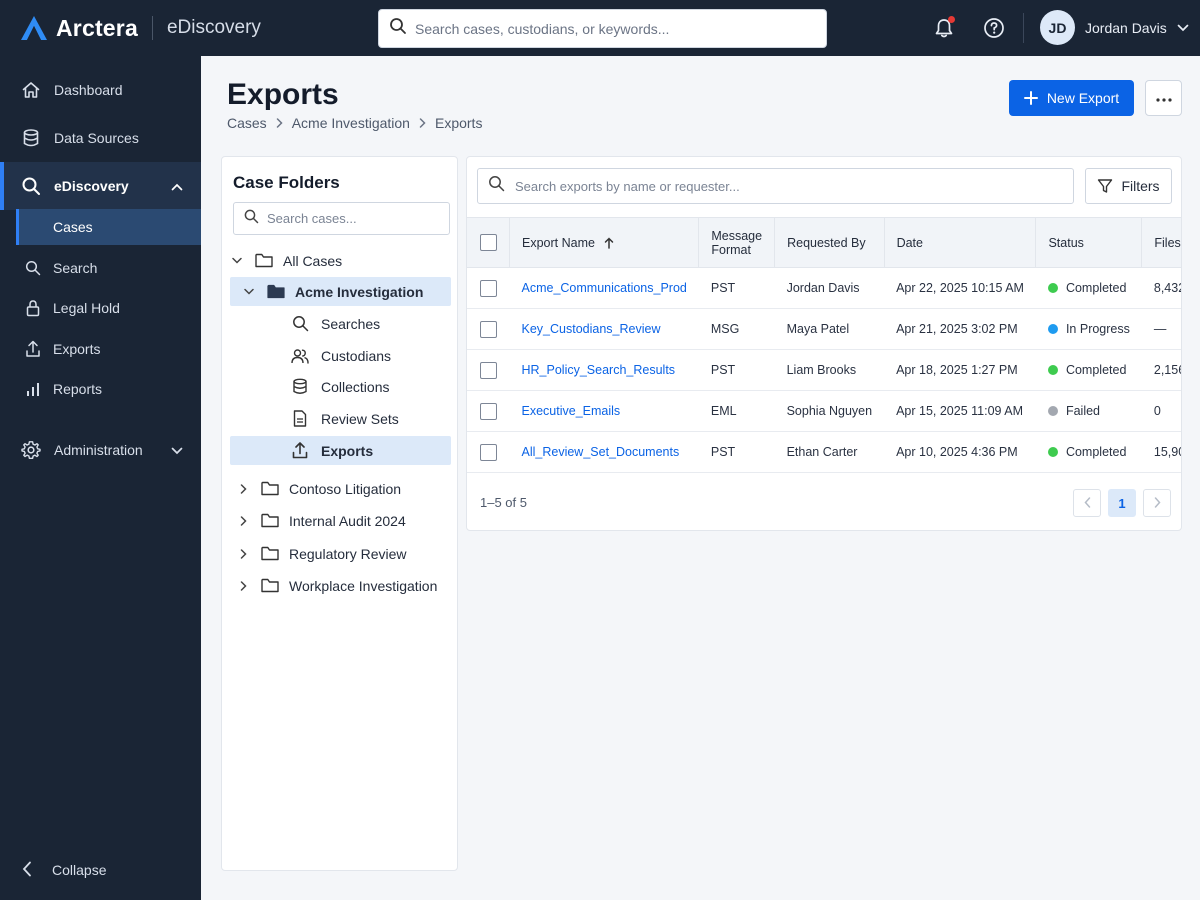 Image resolution: width=1200 pixels, height=900 pixels. Describe the element at coordinates (1161, 452) in the screenshot. I see `files-cell: 15,903` at that location.